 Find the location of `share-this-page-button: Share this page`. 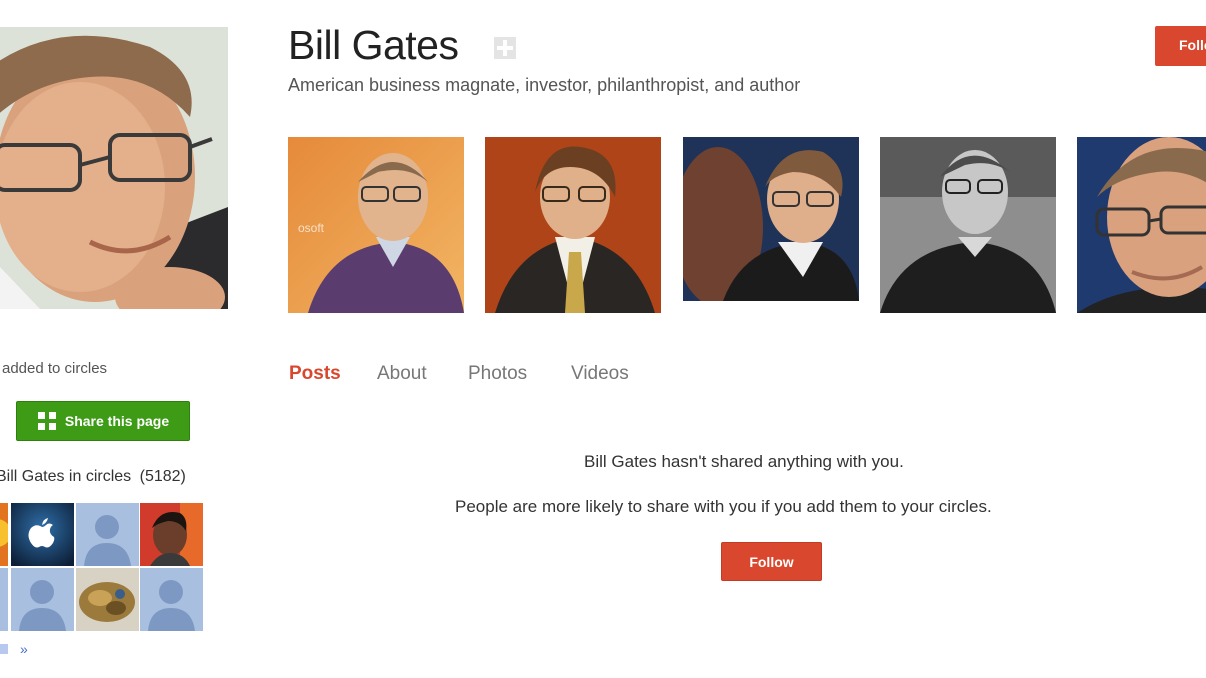

share-this-page-button: Share this page is located at coordinates (103, 421).